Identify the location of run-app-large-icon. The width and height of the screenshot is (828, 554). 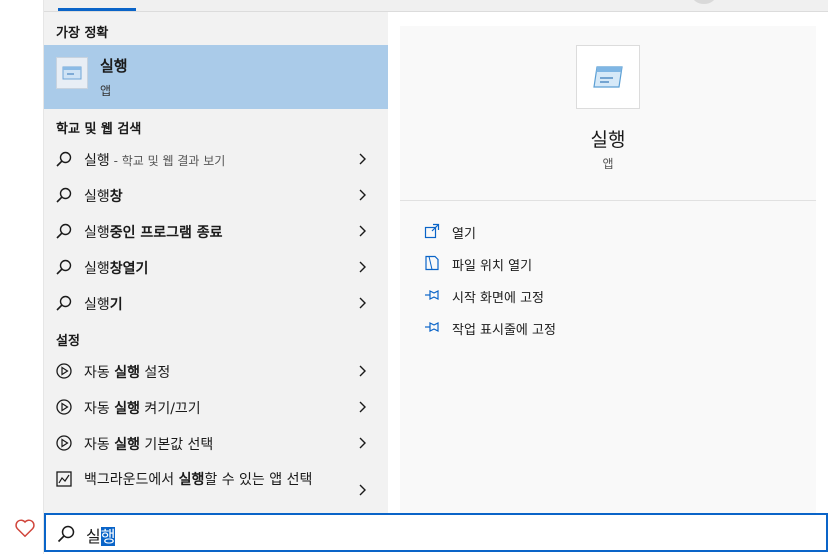
(608, 77).